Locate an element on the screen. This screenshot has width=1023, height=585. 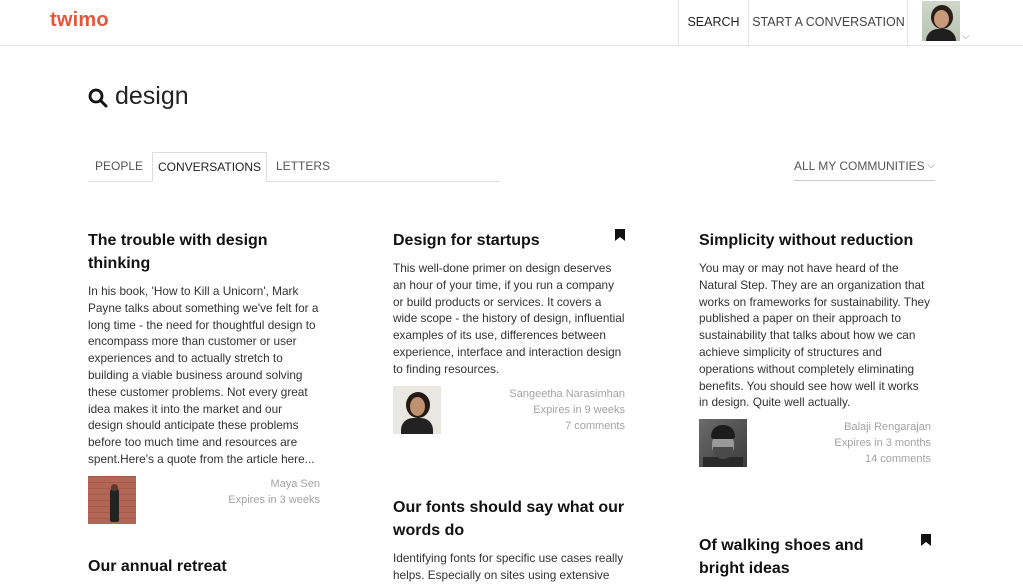
card-title: Our annual retreat is located at coordinates (204, 566).